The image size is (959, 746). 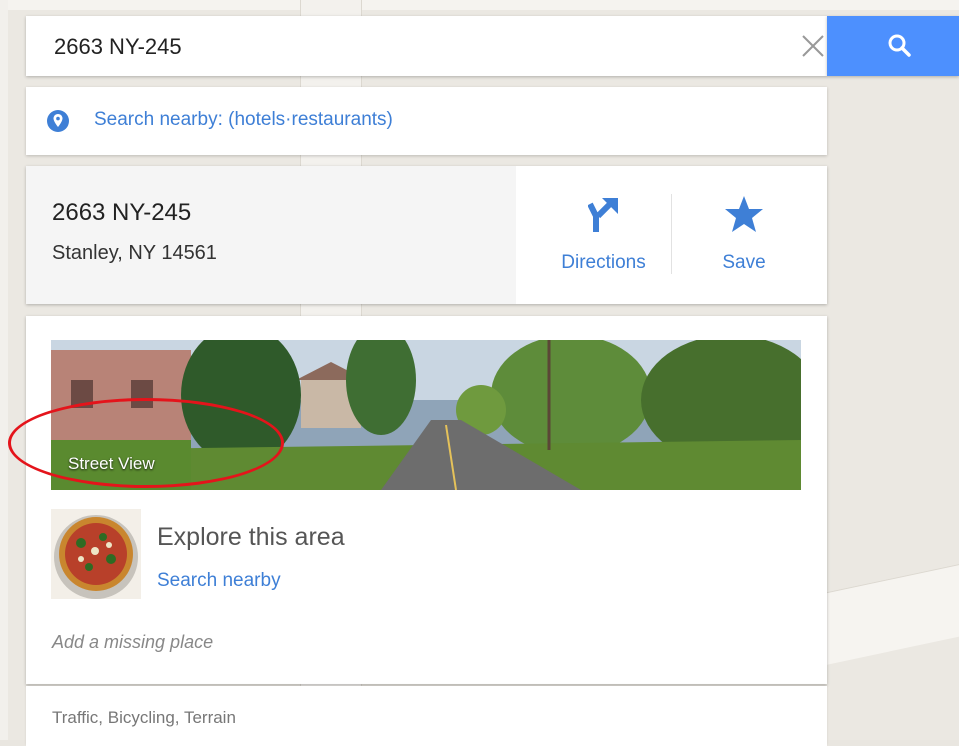 What do you see at coordinates (271, 235) in the screenshot?
I see `place-info: 2663 NY-245 Stanley, NY 14561` at bounding box center [271, 235].